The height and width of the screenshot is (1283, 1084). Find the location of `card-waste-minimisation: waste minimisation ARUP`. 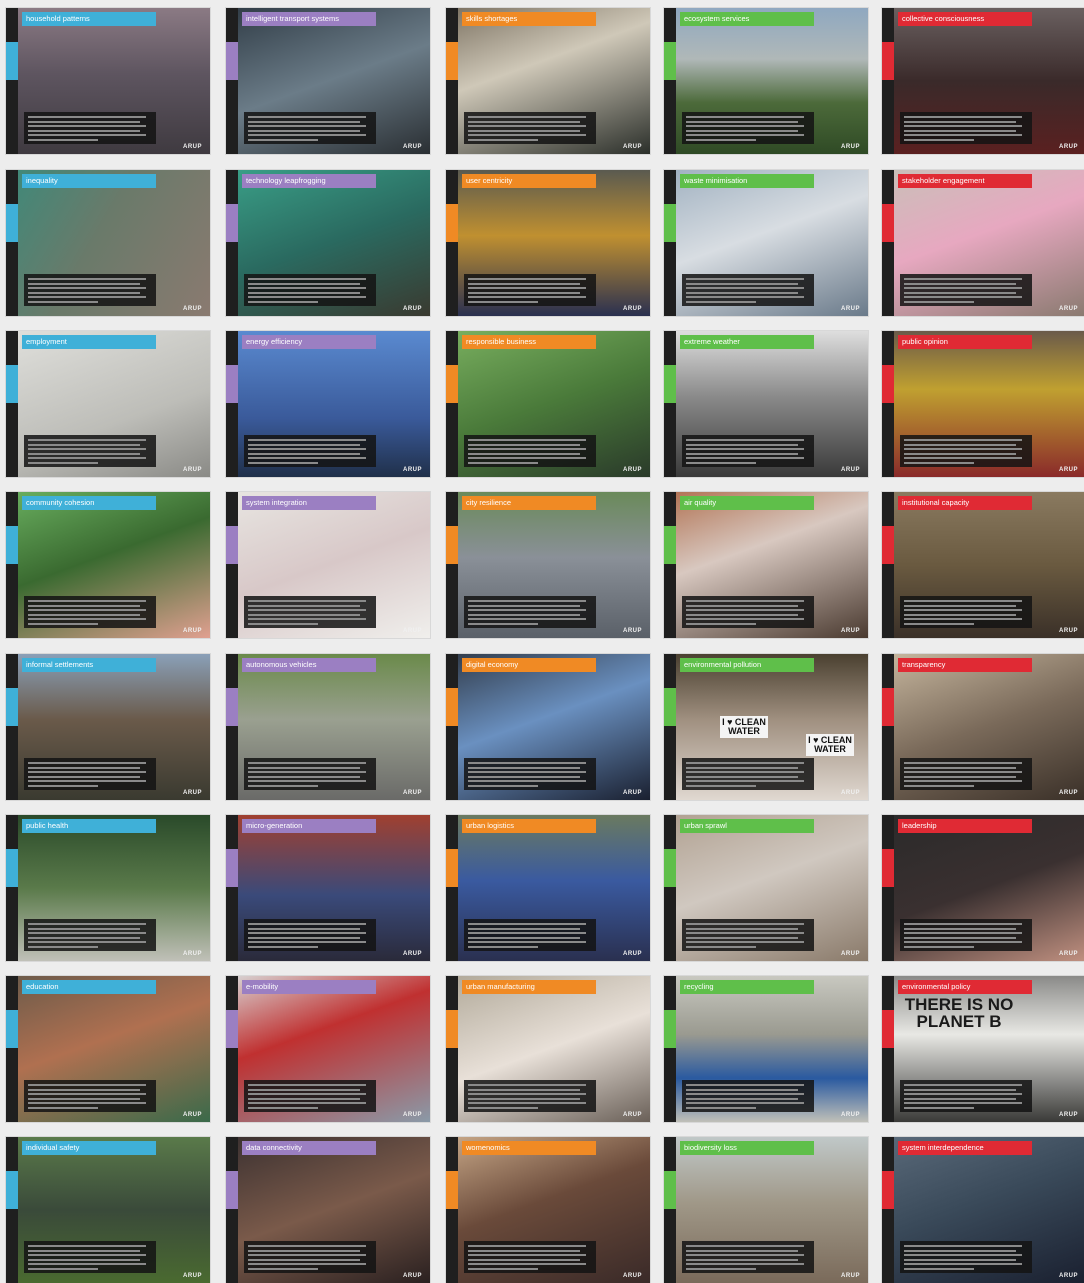

card-waste-minimisation: waste minimisation ARUP is located at coordinates (766, 243).